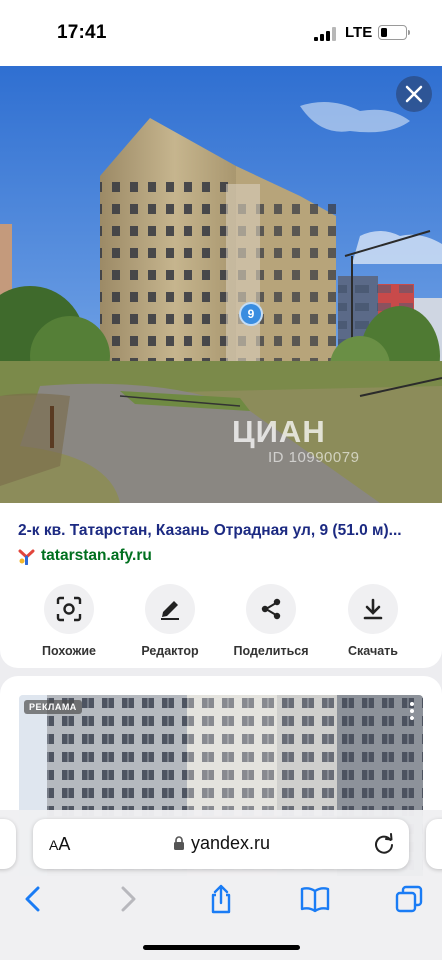  What do you see at coordinates (409, 899) in the screenshot?
I see `tabs-icon` at bounding box center [409, 899].